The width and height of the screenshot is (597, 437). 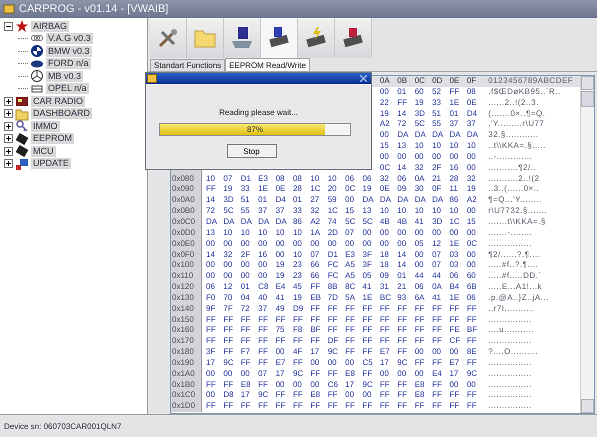 I want to click on tree-item: IMMO, so click(x=45, y=126).